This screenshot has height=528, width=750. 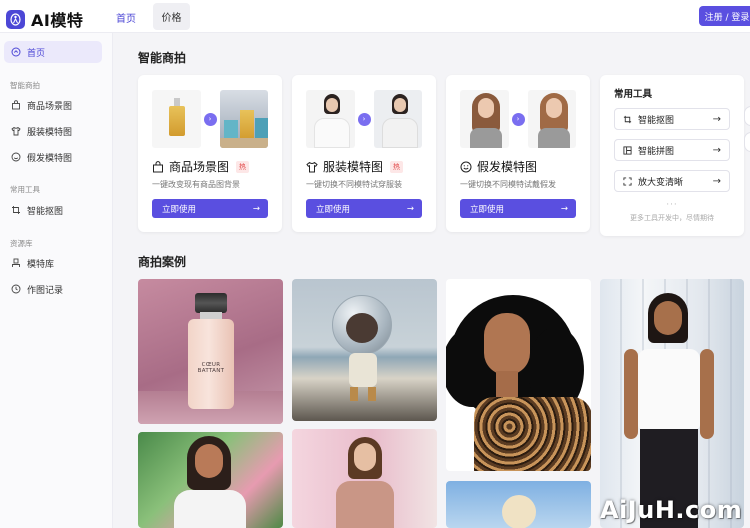 What do you see at coordinates (16, 262) in the screenshot?
I see `model-icon` at bounding box center [16, 262].